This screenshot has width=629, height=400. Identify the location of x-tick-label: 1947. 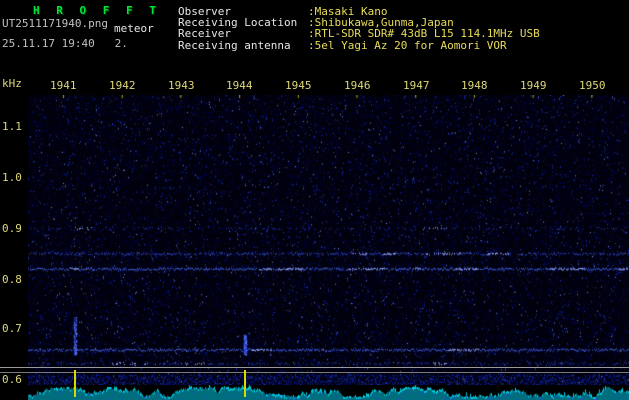
(416, 85).